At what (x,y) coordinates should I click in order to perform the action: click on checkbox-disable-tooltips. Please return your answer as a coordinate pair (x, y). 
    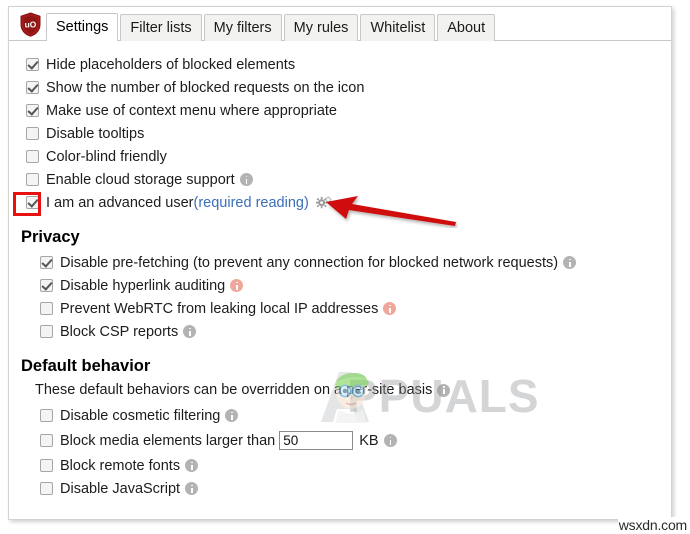
    Looking at the image, I should click on (32, 133).